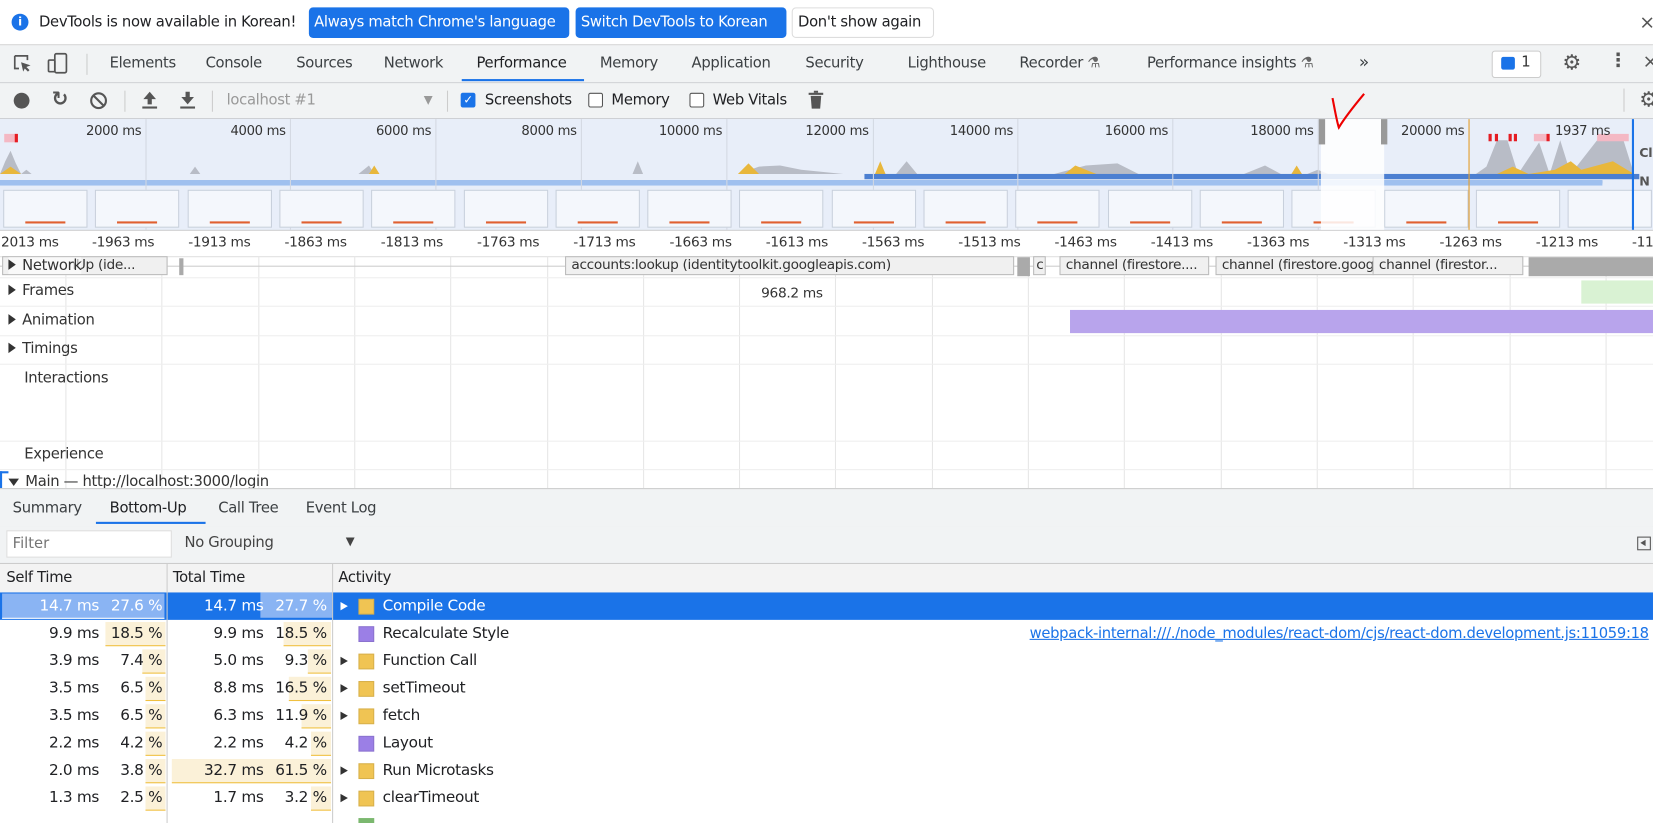 The height and width of the screenshot is (823, 1653). What do you see at coordinates (826, 292) in the screenshot?
I see `frames-track` at bounding box center [826, 292].